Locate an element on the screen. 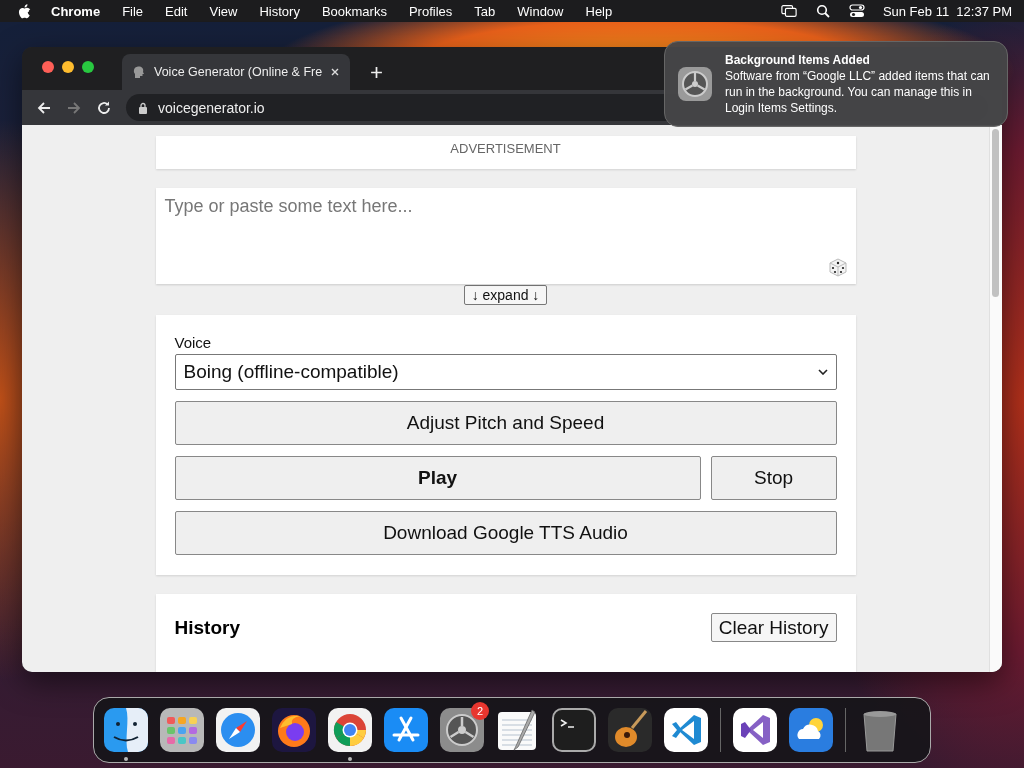  advertisement-label: ADVERTISEMENT is located at coordinates (505, 148).